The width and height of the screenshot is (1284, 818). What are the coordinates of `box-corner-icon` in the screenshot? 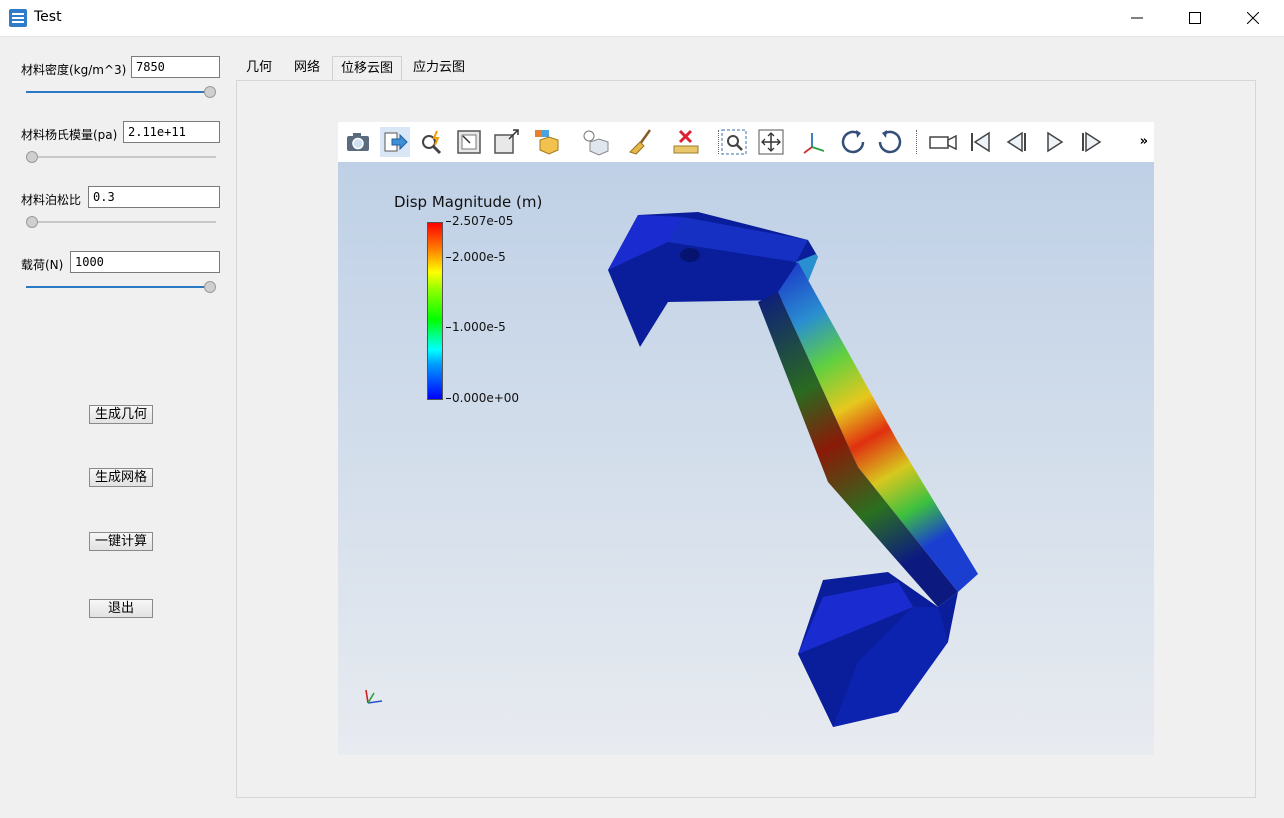 It's located at (469, 142).